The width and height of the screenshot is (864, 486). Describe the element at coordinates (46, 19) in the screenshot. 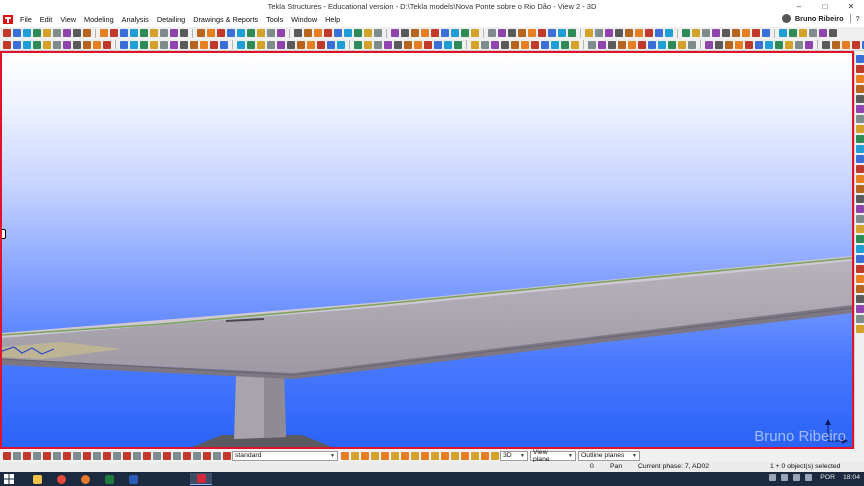

I see `menu-edit: Edit` at that location.